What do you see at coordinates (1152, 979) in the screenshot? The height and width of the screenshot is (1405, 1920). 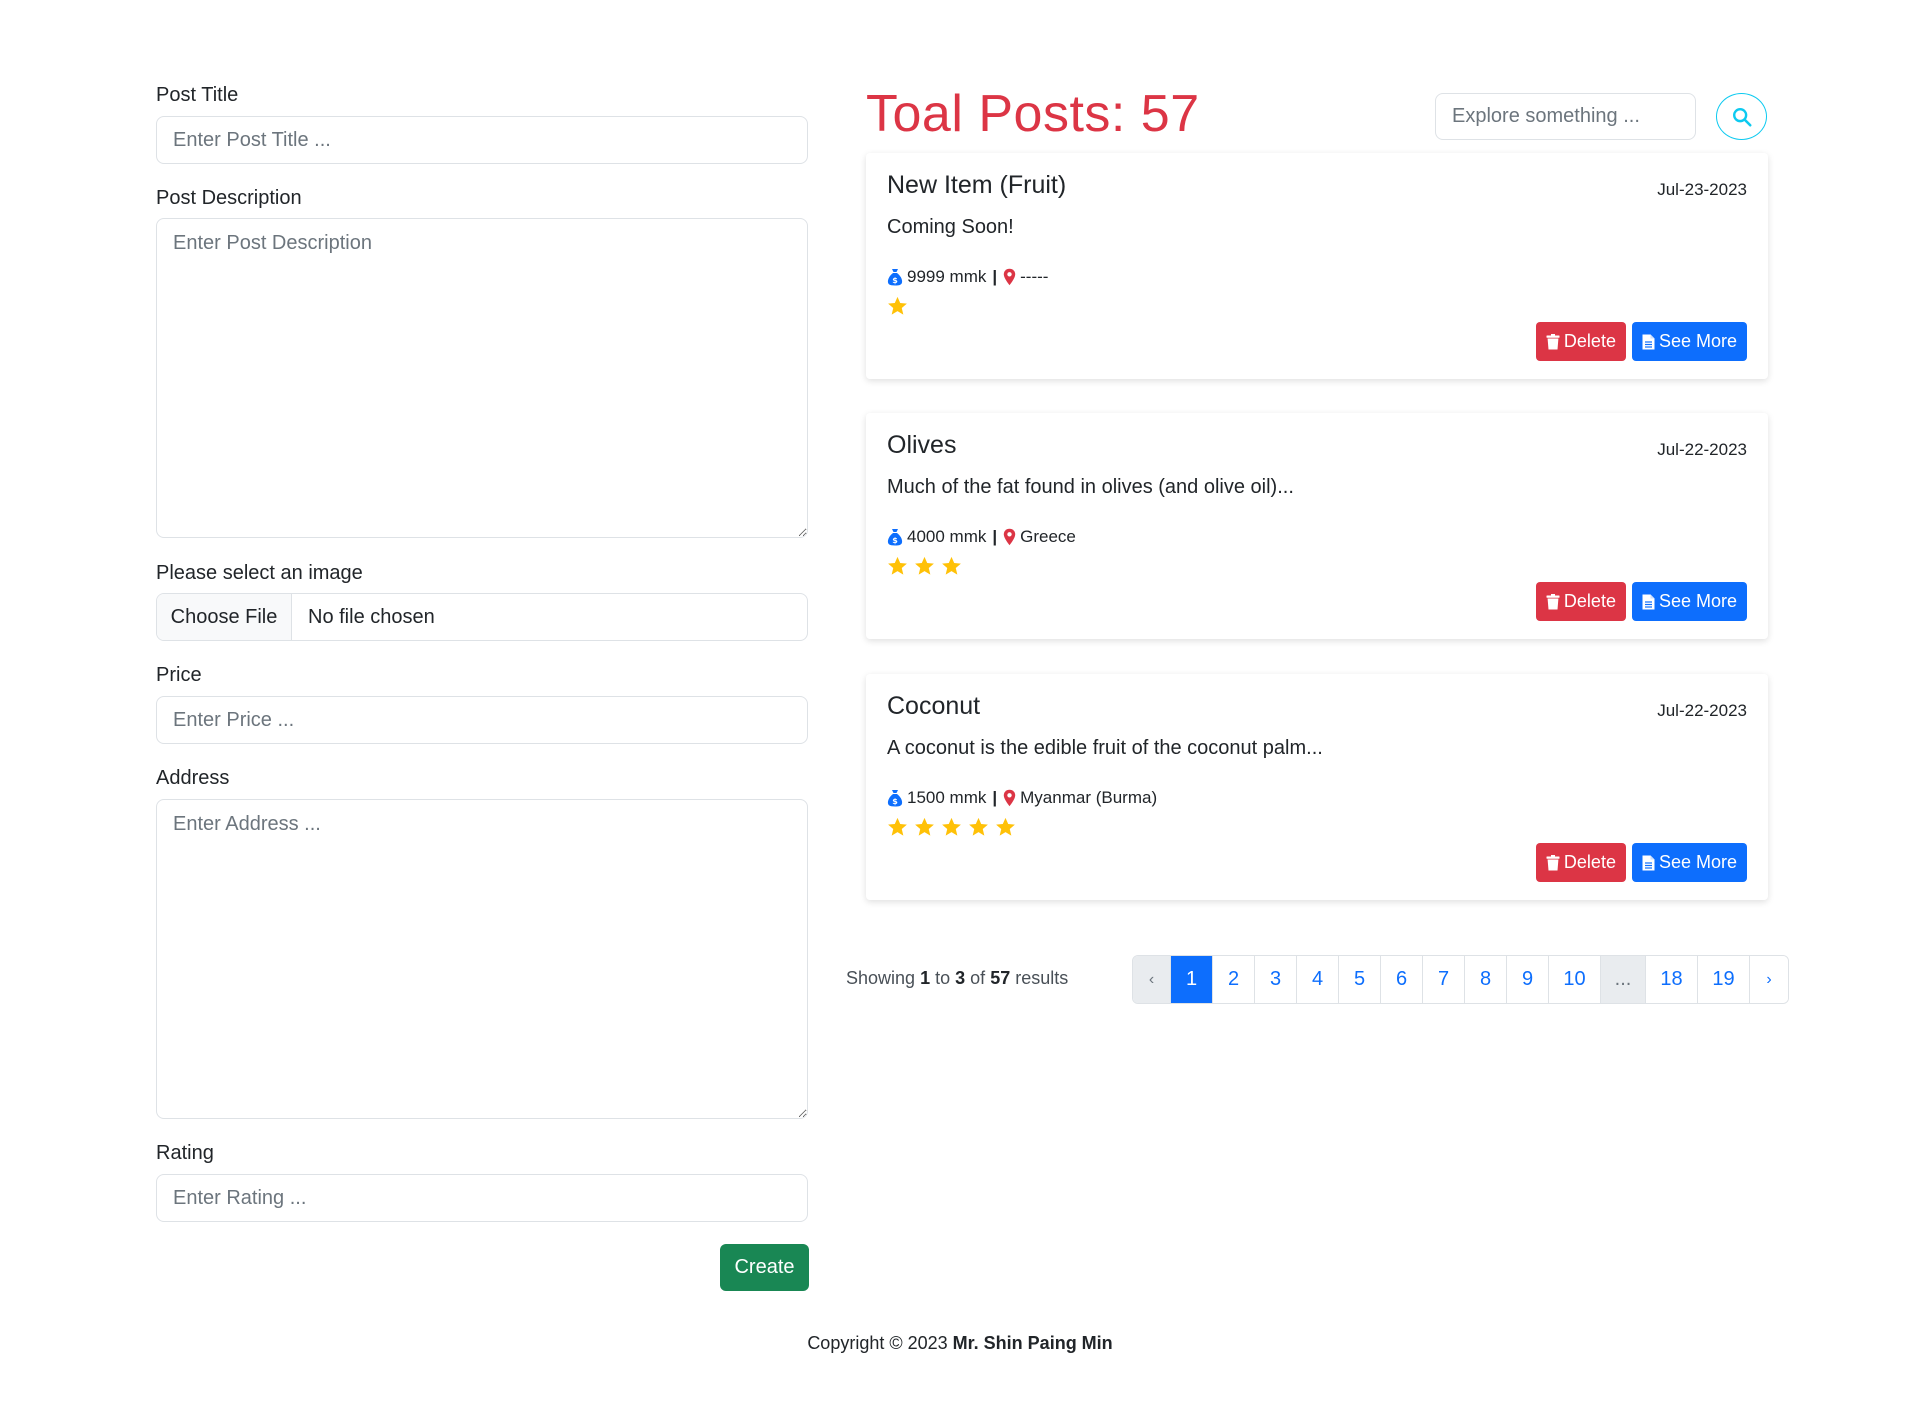 I see `pagination-prev: ‹` at bounding box center [1152, 979].